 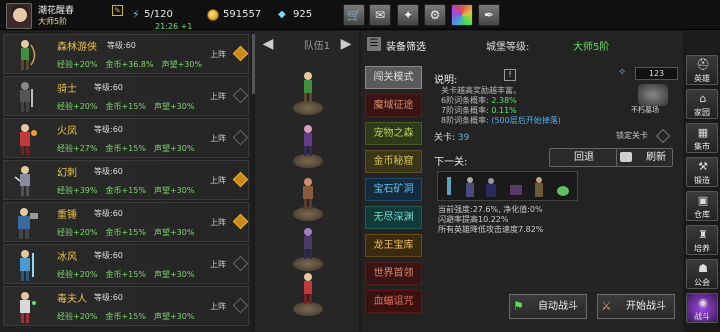 I want to click on mode-gold-cave: 金币秘窟, so click(x=393, y=161).